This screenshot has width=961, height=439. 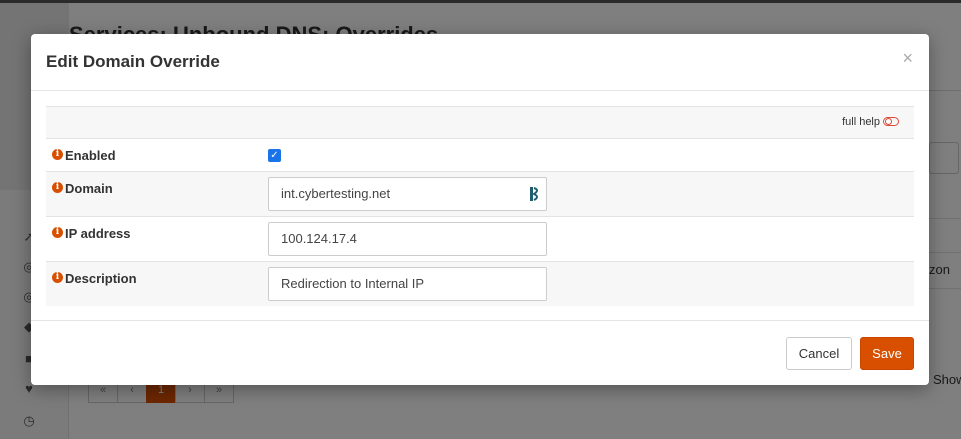 I want to click on description-field: Redirection to Internal IP, so click(x=407, y=284).